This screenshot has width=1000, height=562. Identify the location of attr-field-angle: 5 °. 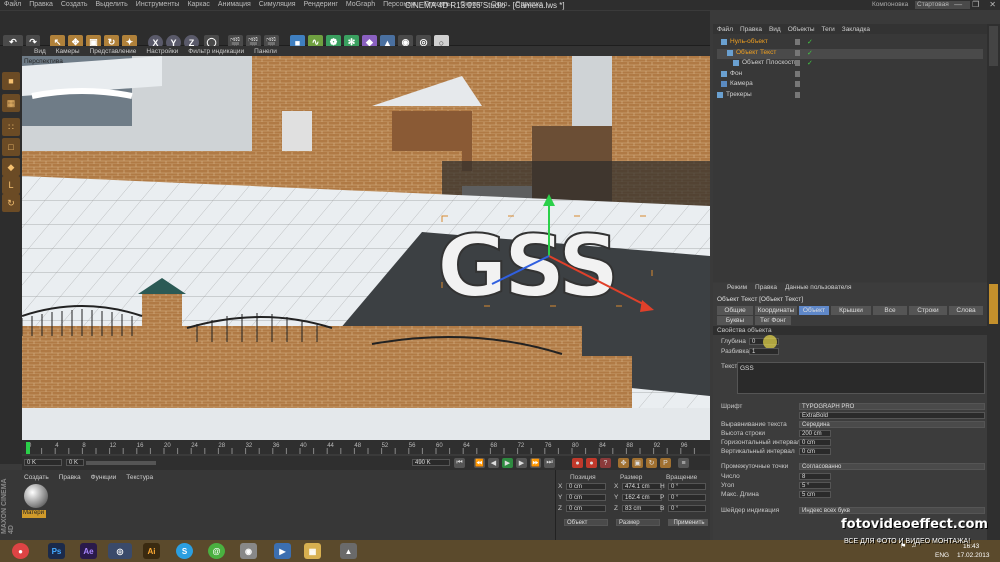
(815, 485).